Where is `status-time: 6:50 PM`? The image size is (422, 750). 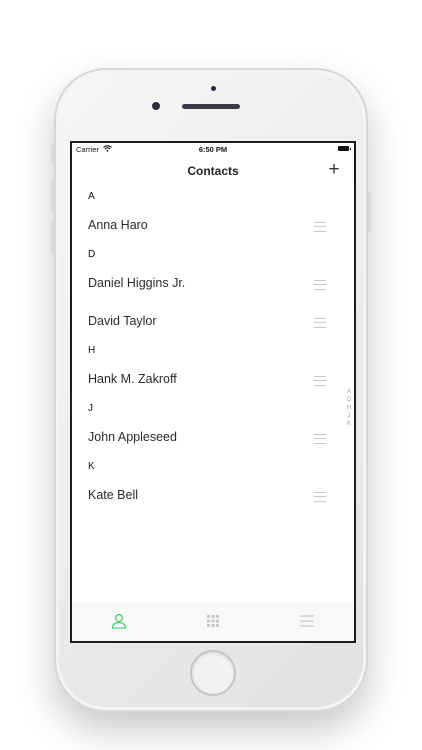 status-time: 6:50 PM is located at coordinates (213, 149).